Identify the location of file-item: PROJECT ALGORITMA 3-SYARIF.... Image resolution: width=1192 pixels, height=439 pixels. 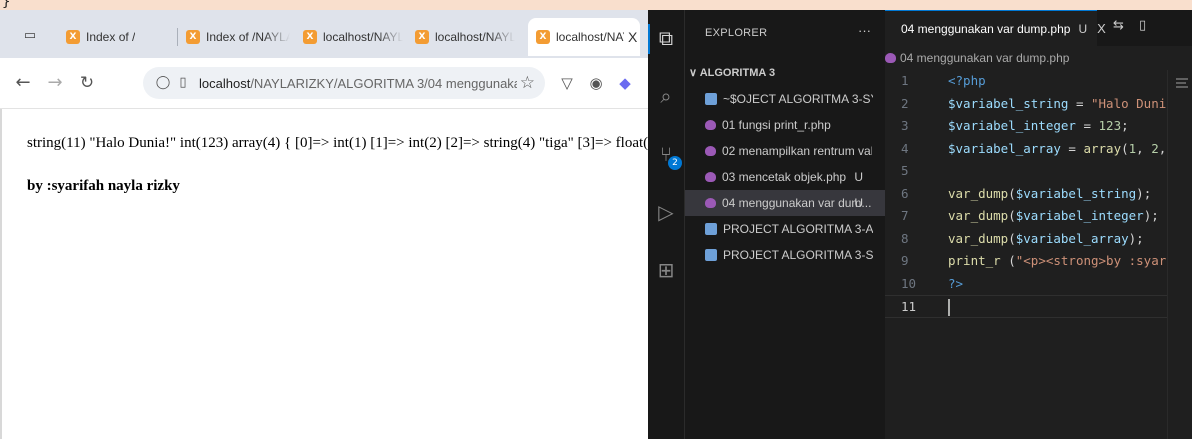
(785, 255).